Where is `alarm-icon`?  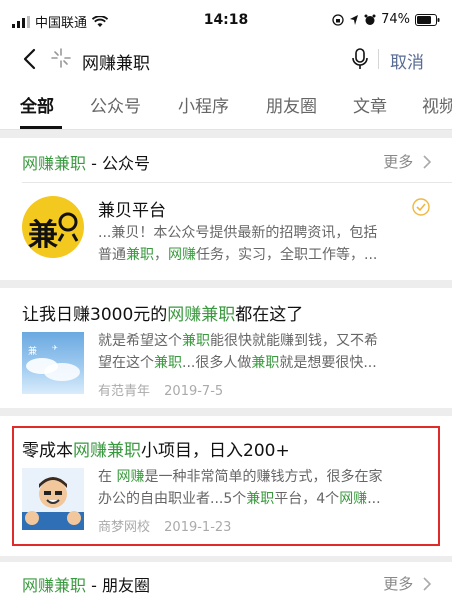
alarm-icon is located at coordinates (370, 19).